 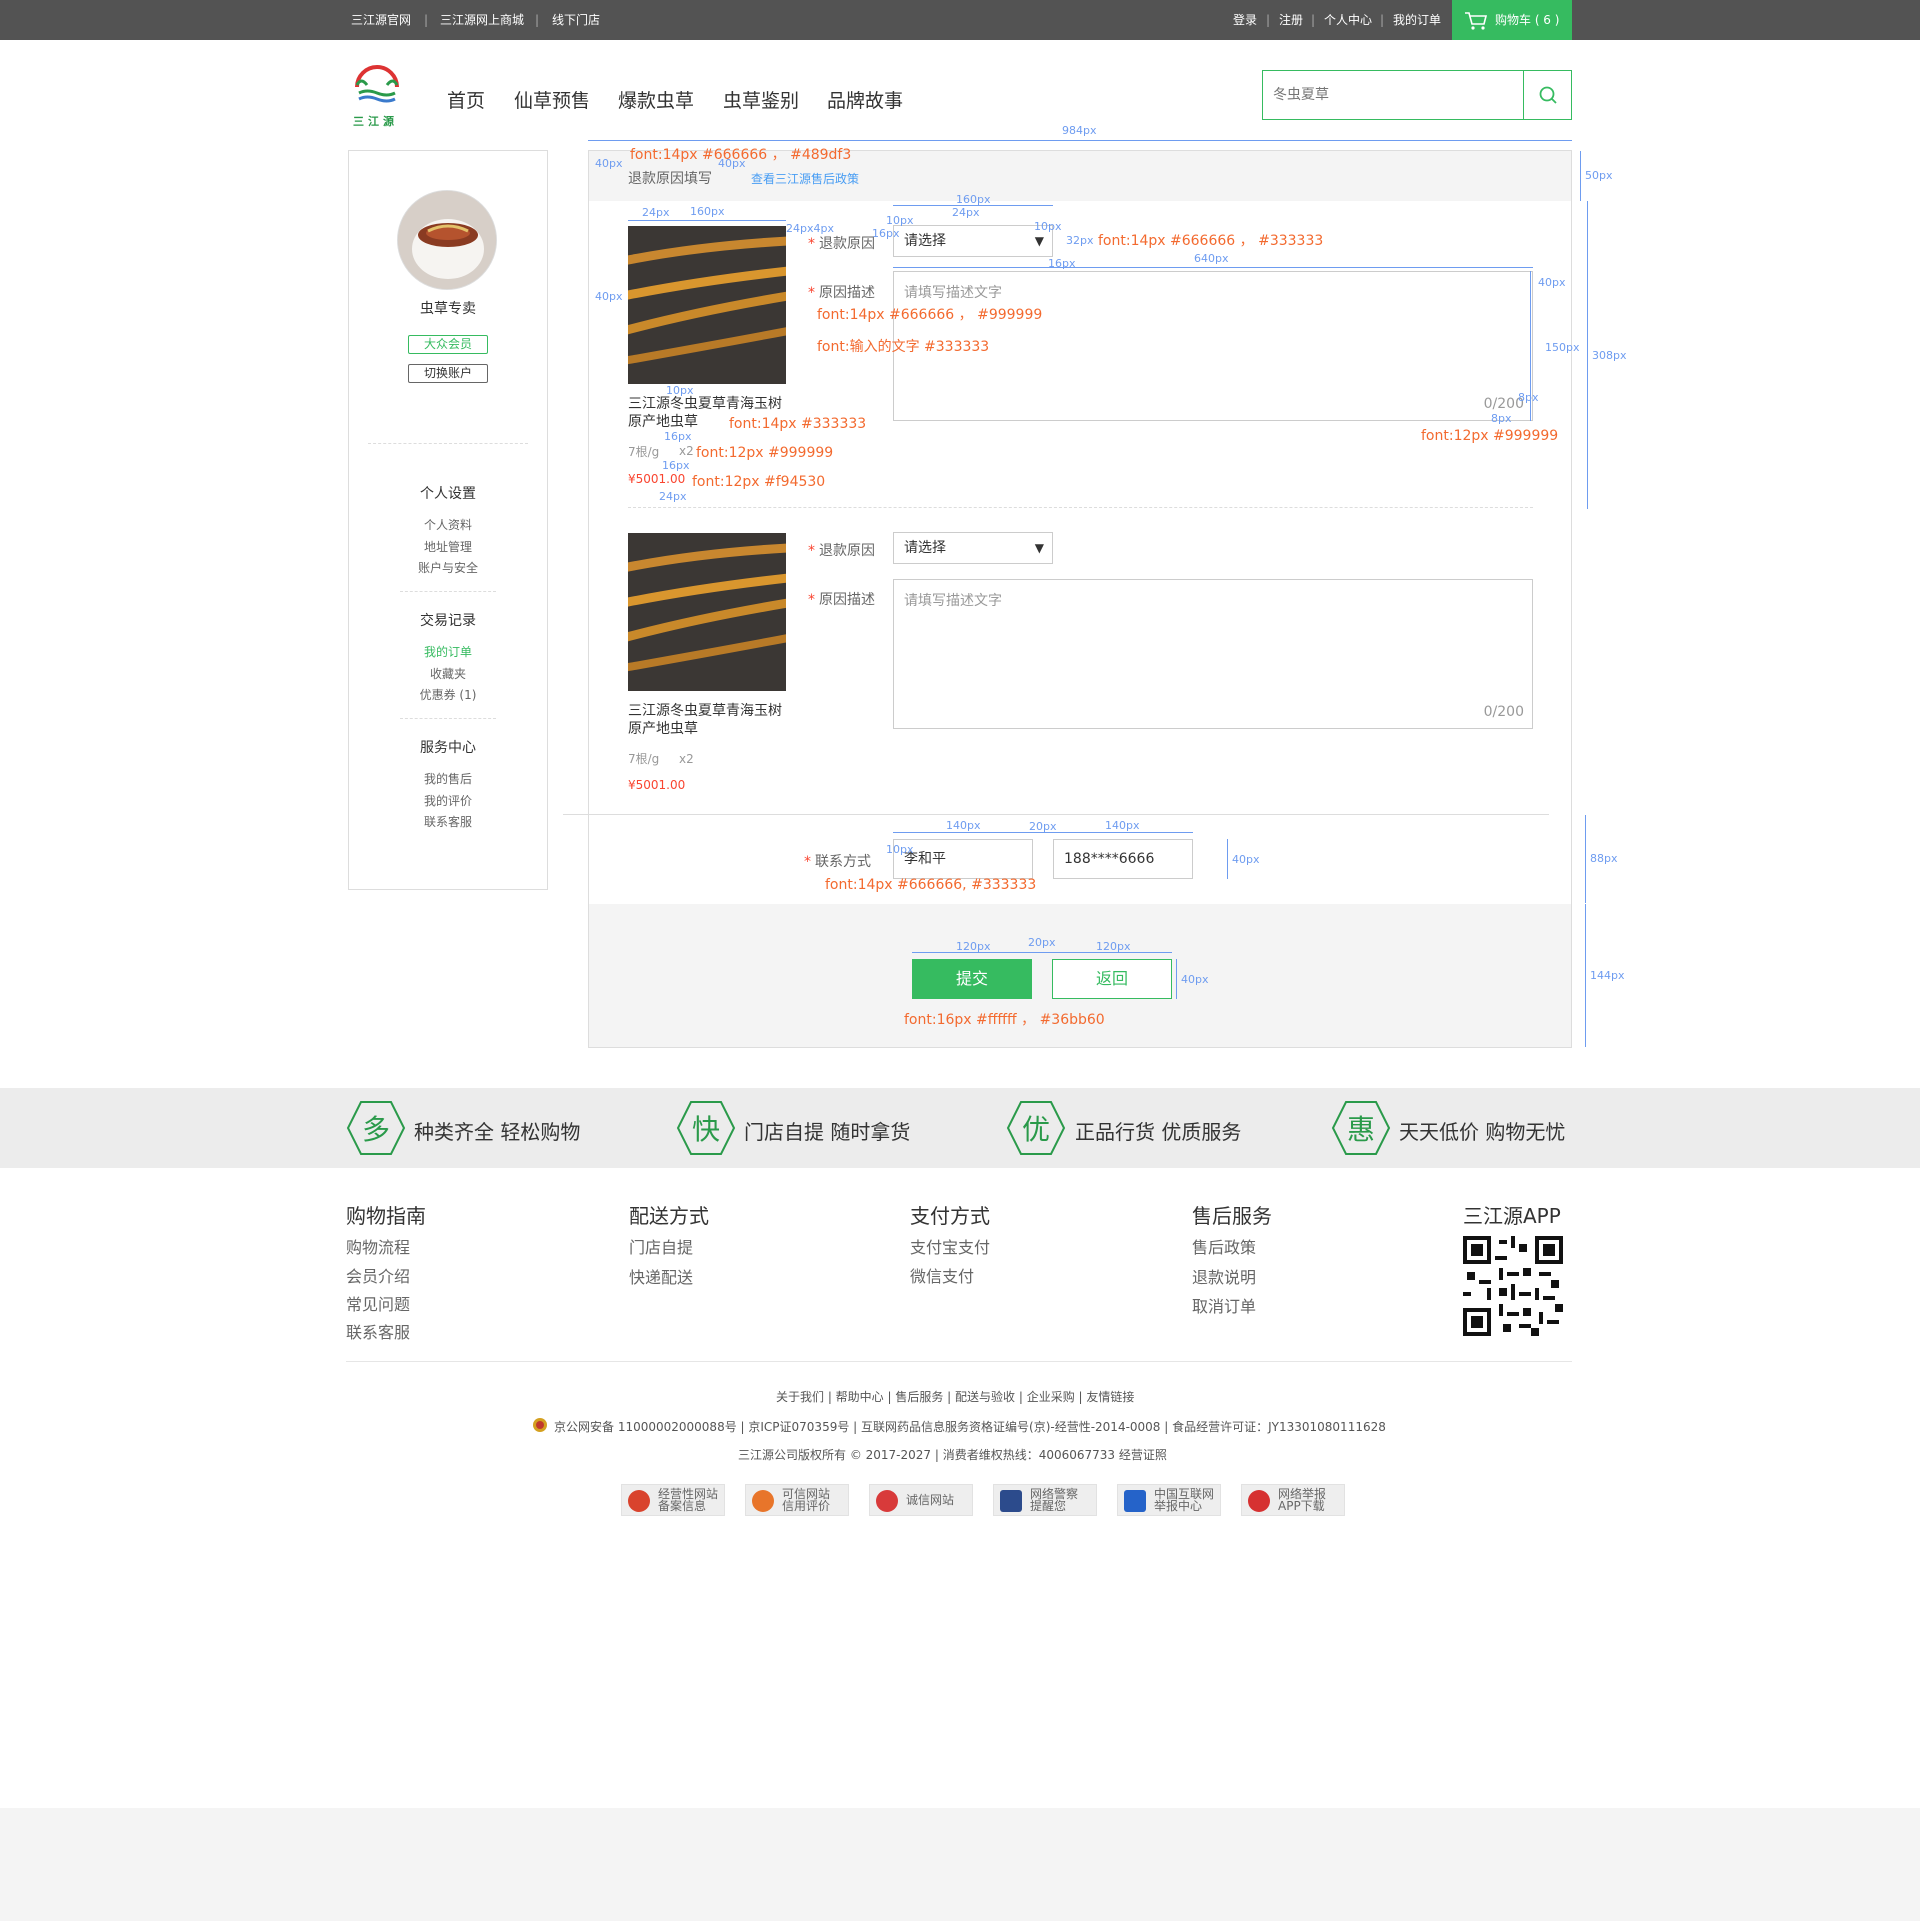 I want to click on footer-link: 售后政策, so click(x=1224, y=1246).